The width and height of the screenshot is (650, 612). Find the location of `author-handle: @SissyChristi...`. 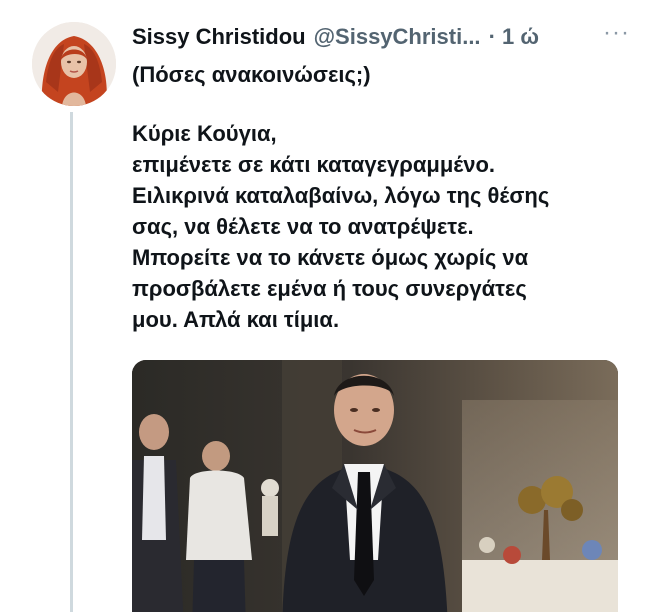

author-handle: @SissyChristi... is located at coordinates (397, 37).